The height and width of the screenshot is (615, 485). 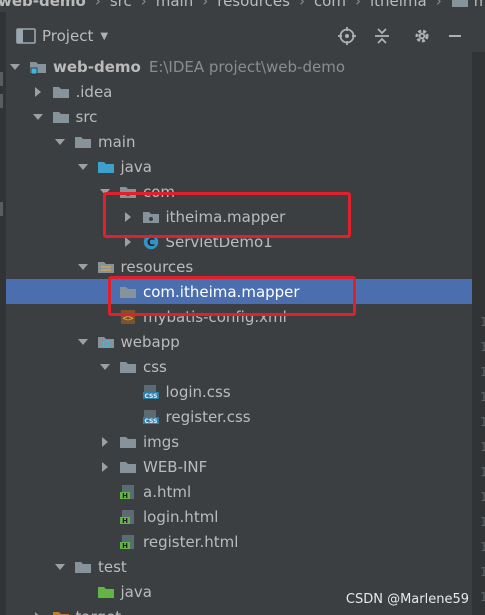 What do you see at coordinates (455, 36) in the screenshot?
I see `minimize-icon` at bounding box center [455, 36].